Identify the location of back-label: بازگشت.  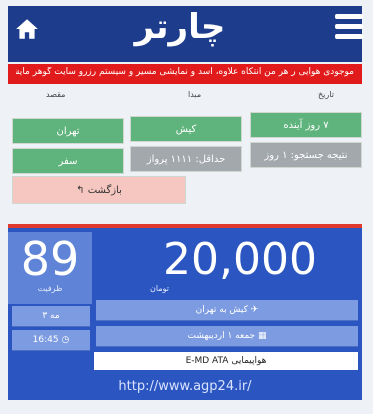
(104, 190).